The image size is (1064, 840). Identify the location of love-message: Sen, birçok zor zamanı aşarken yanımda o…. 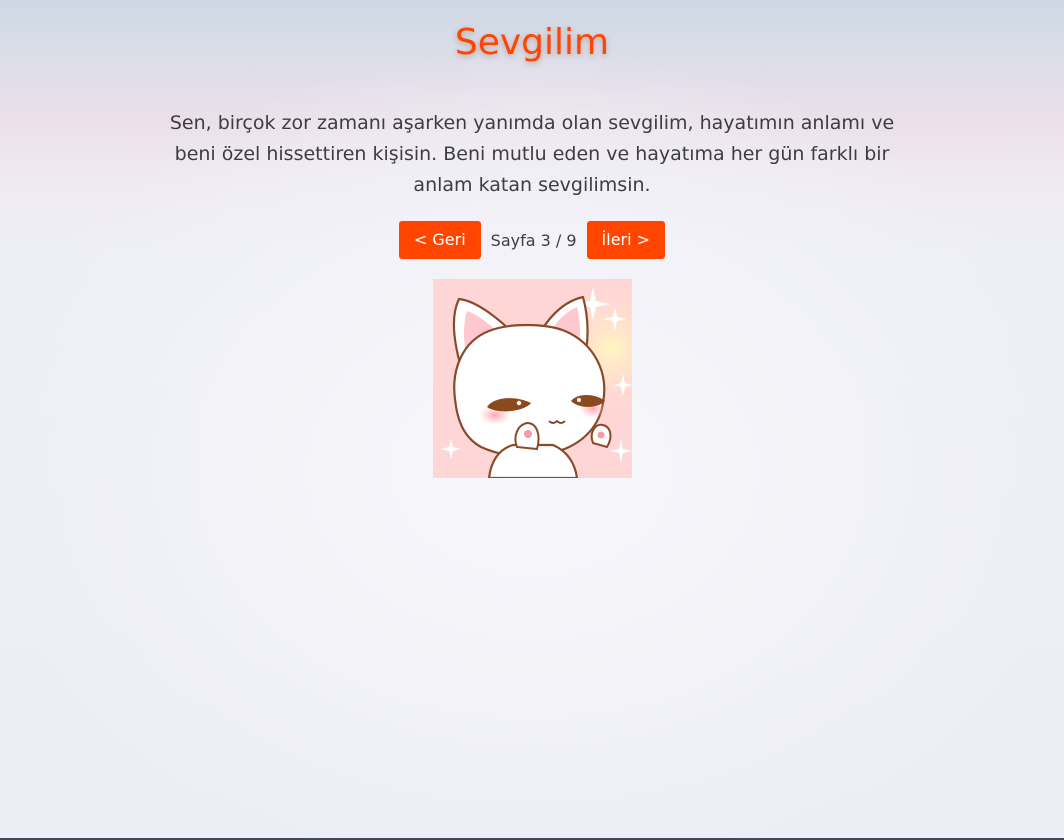
(532, 154).